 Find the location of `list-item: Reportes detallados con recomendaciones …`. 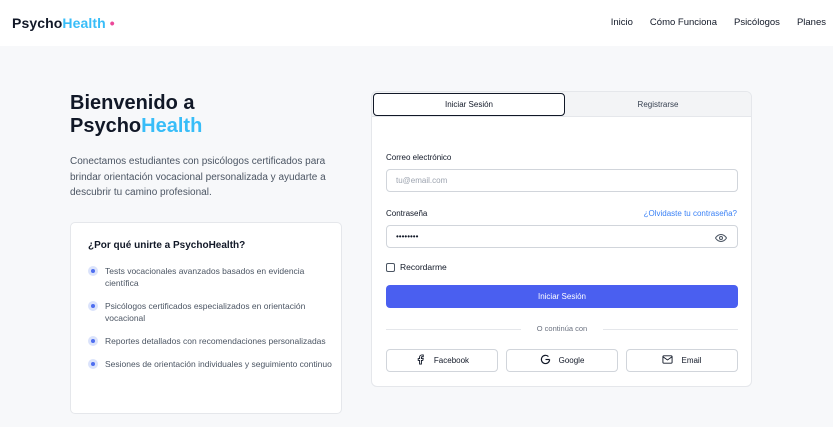

list-item: Reportes detallados con recomendaciones … is located at coordinates (210, 341).